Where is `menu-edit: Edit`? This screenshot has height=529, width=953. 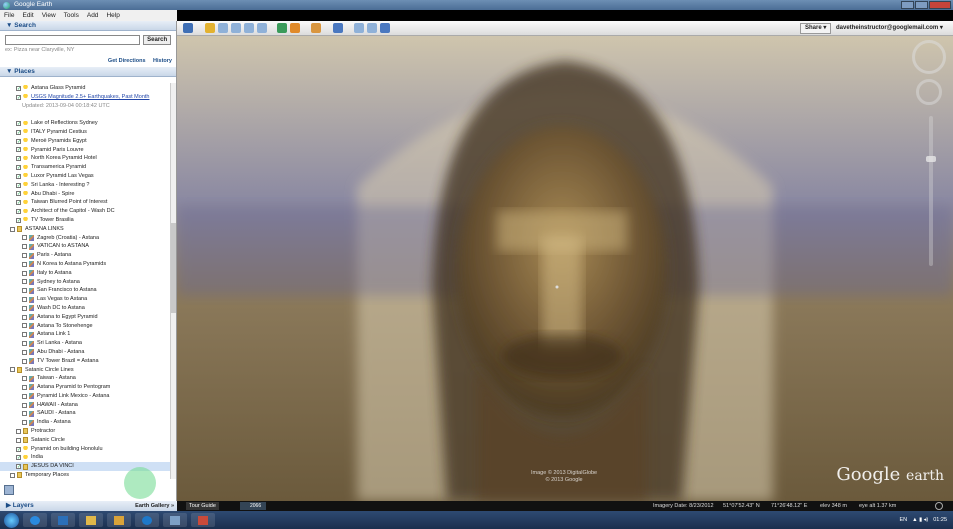
menu-edit: Edit is located at coordinates (27, 15).